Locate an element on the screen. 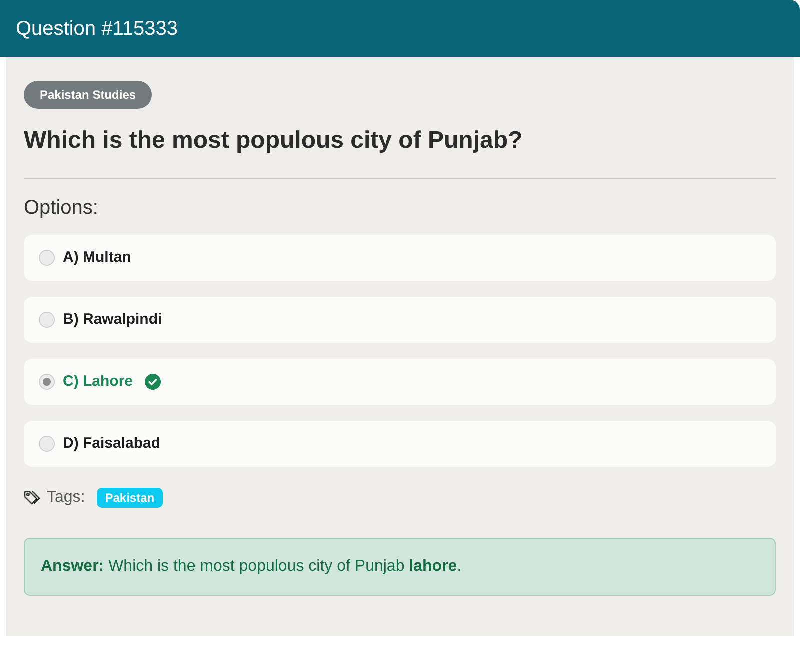  option-label: D) Faisalabad is located at coordinates (112, 444).